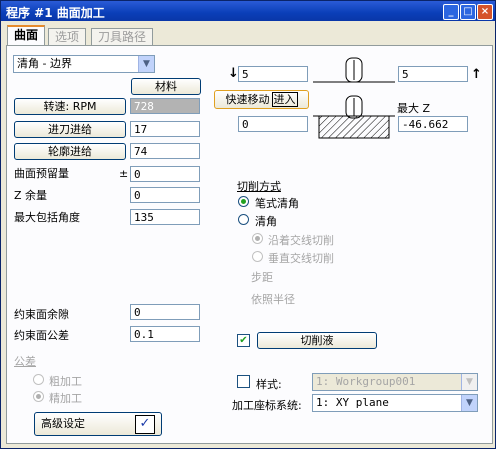 This screenshot has height=449, width=496. Describe the element at coordinates (41, 335) in the screenshot. I see `constraint-tolerance-label: 约束面公差` at that location.